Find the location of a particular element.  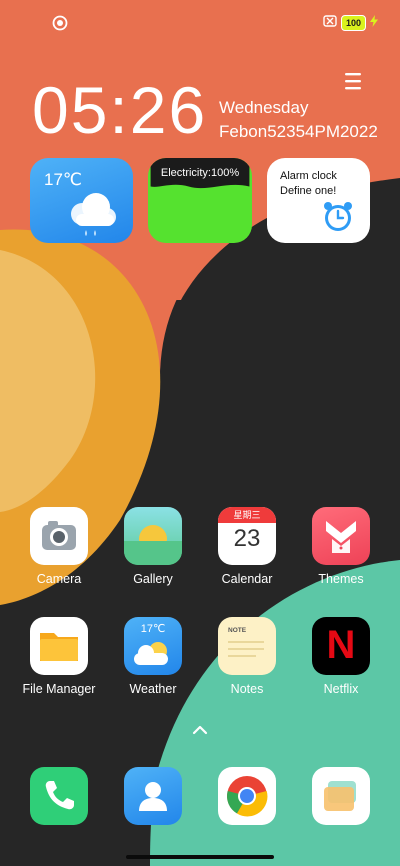

alarm-clock-icon is located at coordinates (338, 216).